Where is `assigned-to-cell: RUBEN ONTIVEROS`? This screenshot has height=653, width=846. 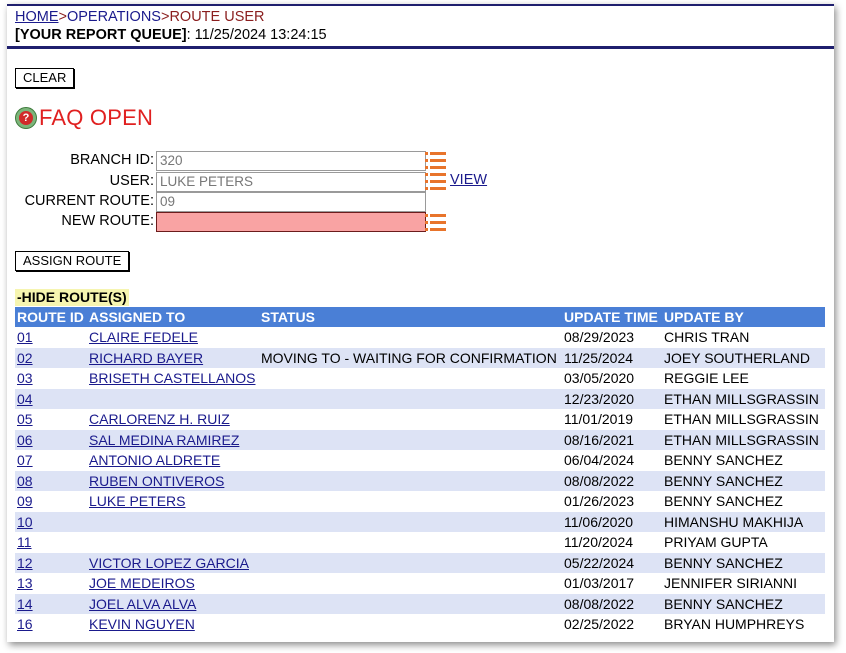
assigned-to-cell: RUBEN ONTIVEROS is located at coordinates (173, 480).